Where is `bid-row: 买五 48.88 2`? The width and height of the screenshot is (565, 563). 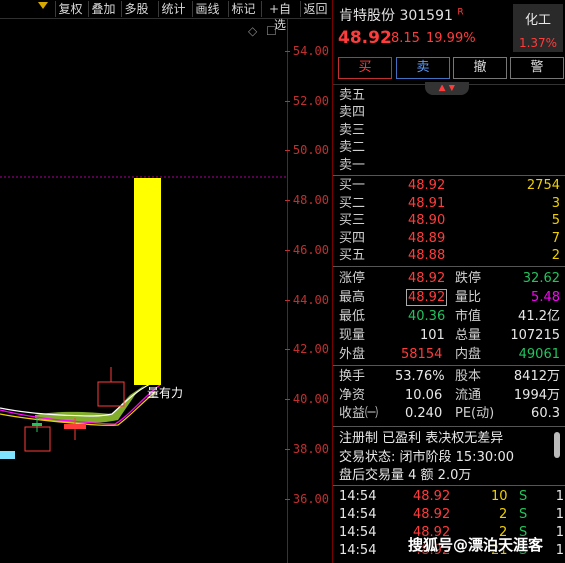
bid-row: 买五 48.88 2 is located at coordinates (449, 255).